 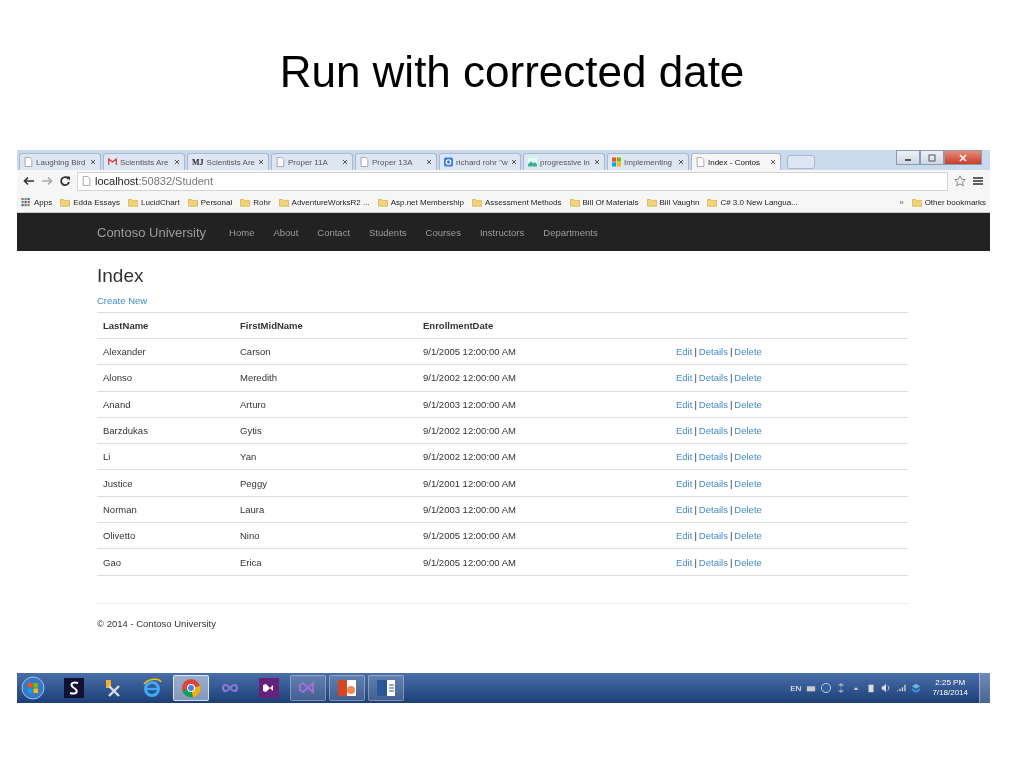 What do you see at coordinates (796, 688) in the screenshot?
I see `language-indicator: EN` at bounding box center [796, 688].